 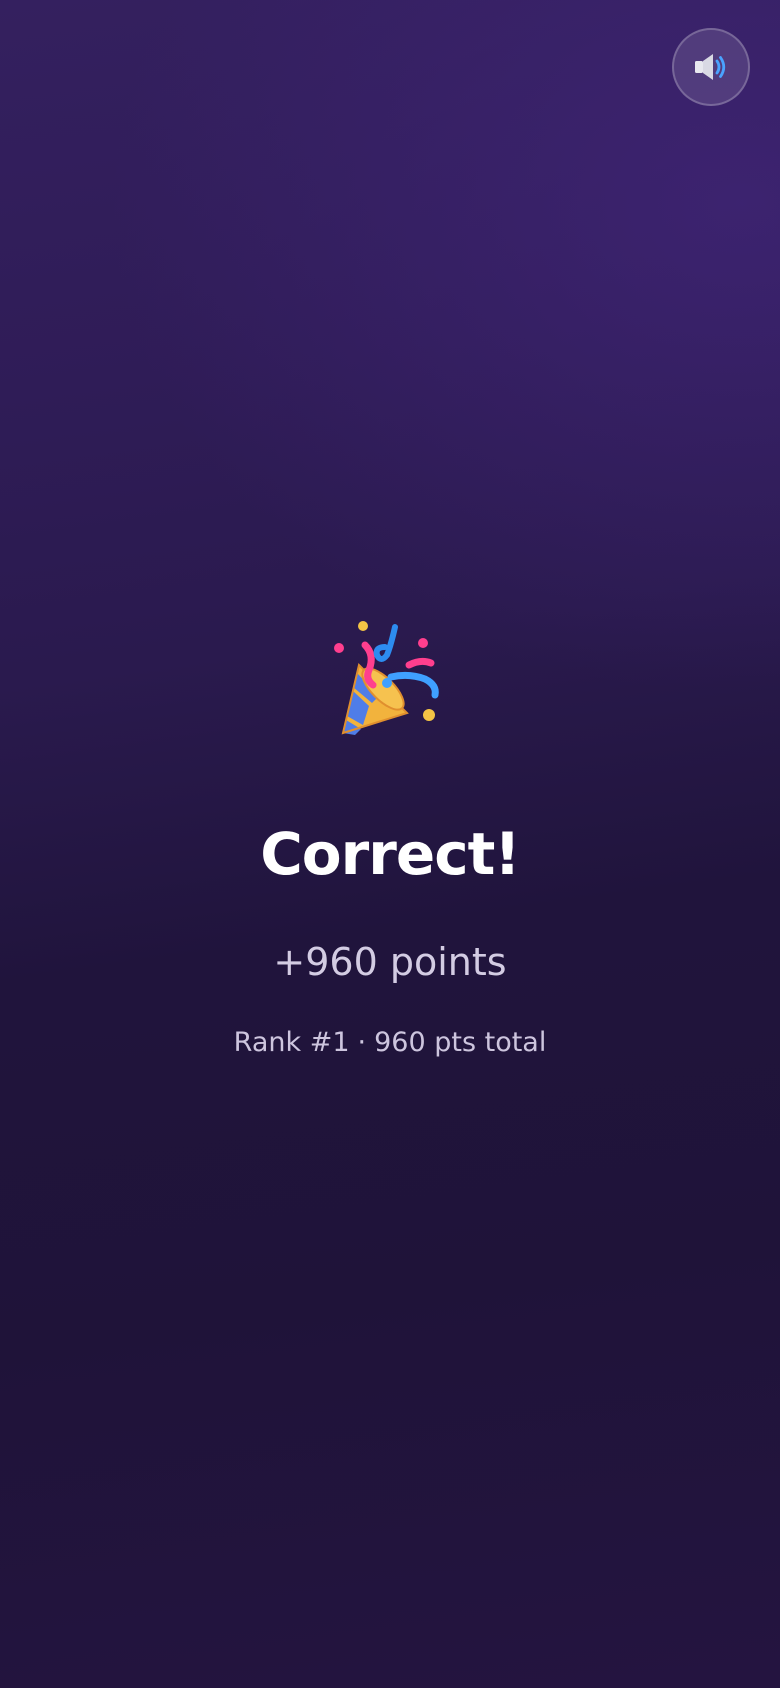 I want to click on result-title: Correct!, so click(x=390, y=854).